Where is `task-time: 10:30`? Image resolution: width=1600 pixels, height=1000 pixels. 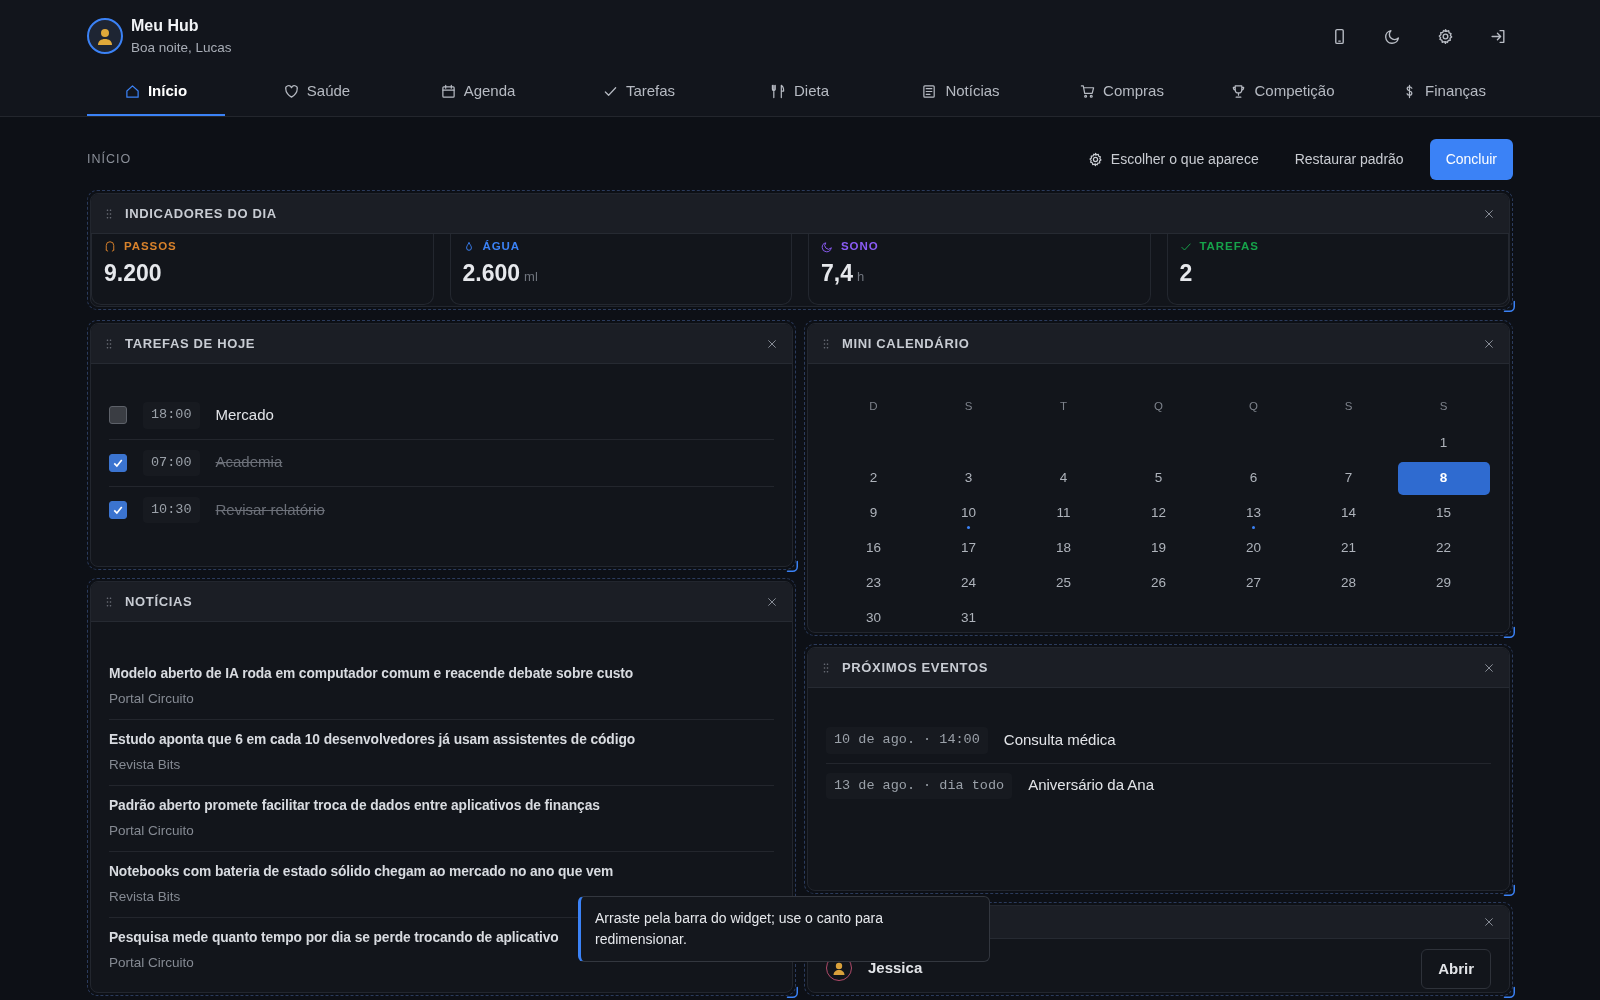
task-time: 10:30 is located at coordinates (171, 509).